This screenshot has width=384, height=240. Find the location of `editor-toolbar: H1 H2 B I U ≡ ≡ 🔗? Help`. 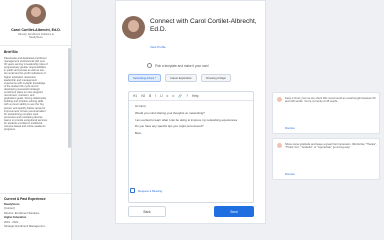

editor-toolbar: H1 H2 B I U ≡ ≡ 🔗? Help is located at coordinates (191, 96).